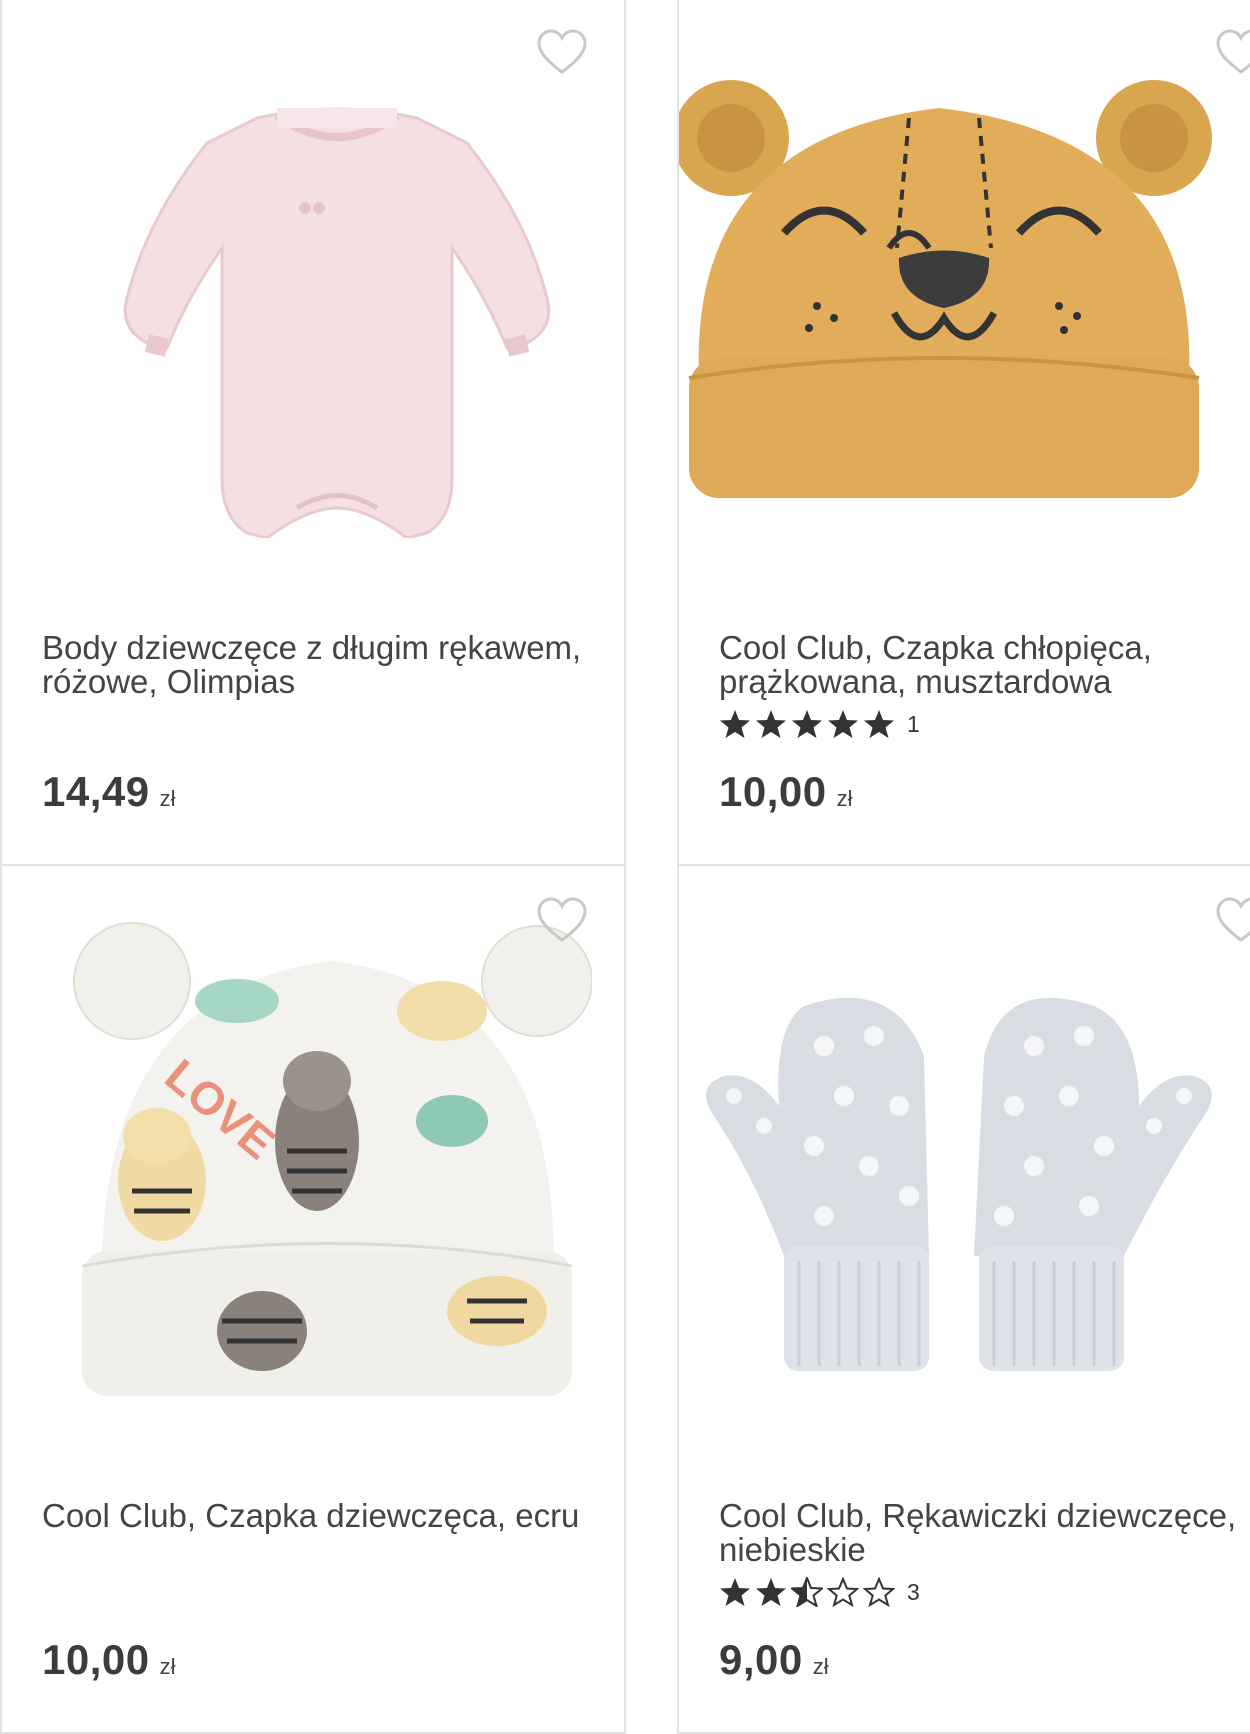 The height and width of the screenshot is (1734, 1250). I want to click on product-title: Cool Club, Czapka dziewczęca, ecru, so click(322, 1516).